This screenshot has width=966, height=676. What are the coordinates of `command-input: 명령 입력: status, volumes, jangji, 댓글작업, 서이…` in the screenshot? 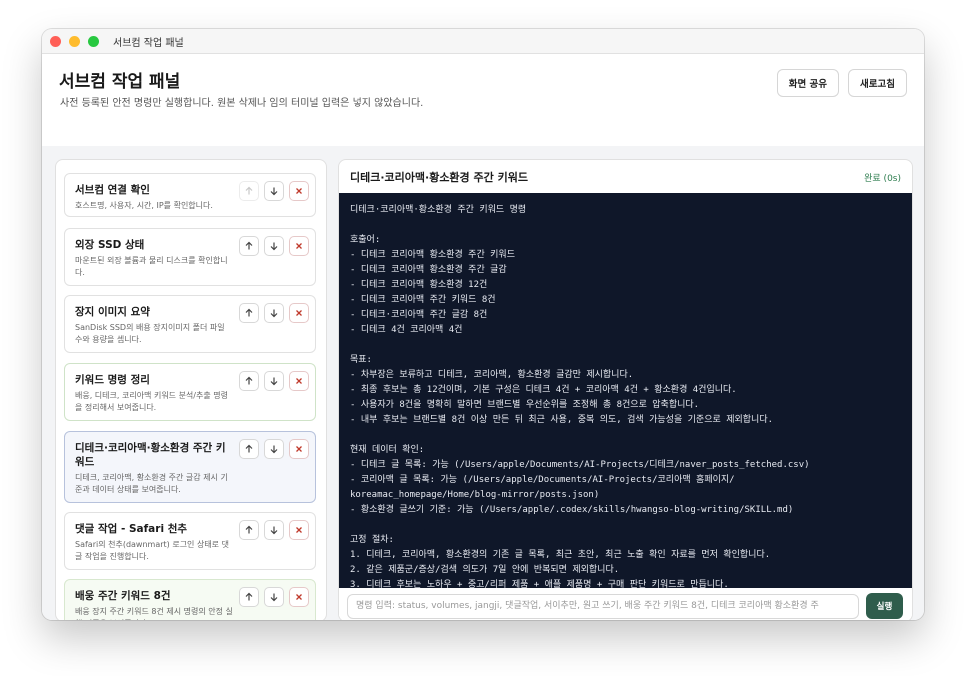 It's located at (603, 606).